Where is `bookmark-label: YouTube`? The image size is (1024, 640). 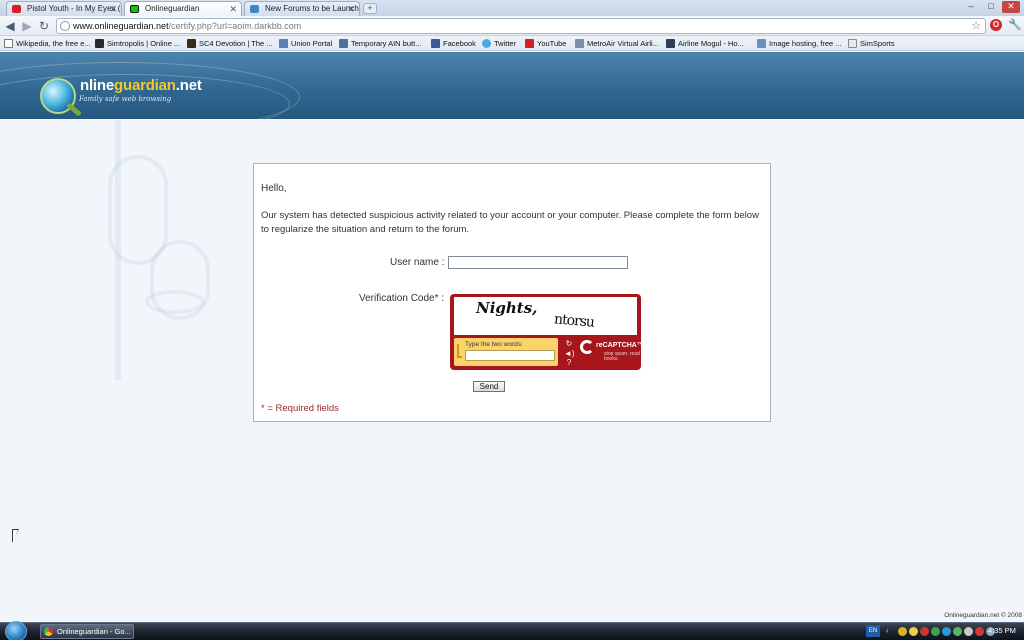 bookmark-label: YouTube is located at coordinates (552, 43).